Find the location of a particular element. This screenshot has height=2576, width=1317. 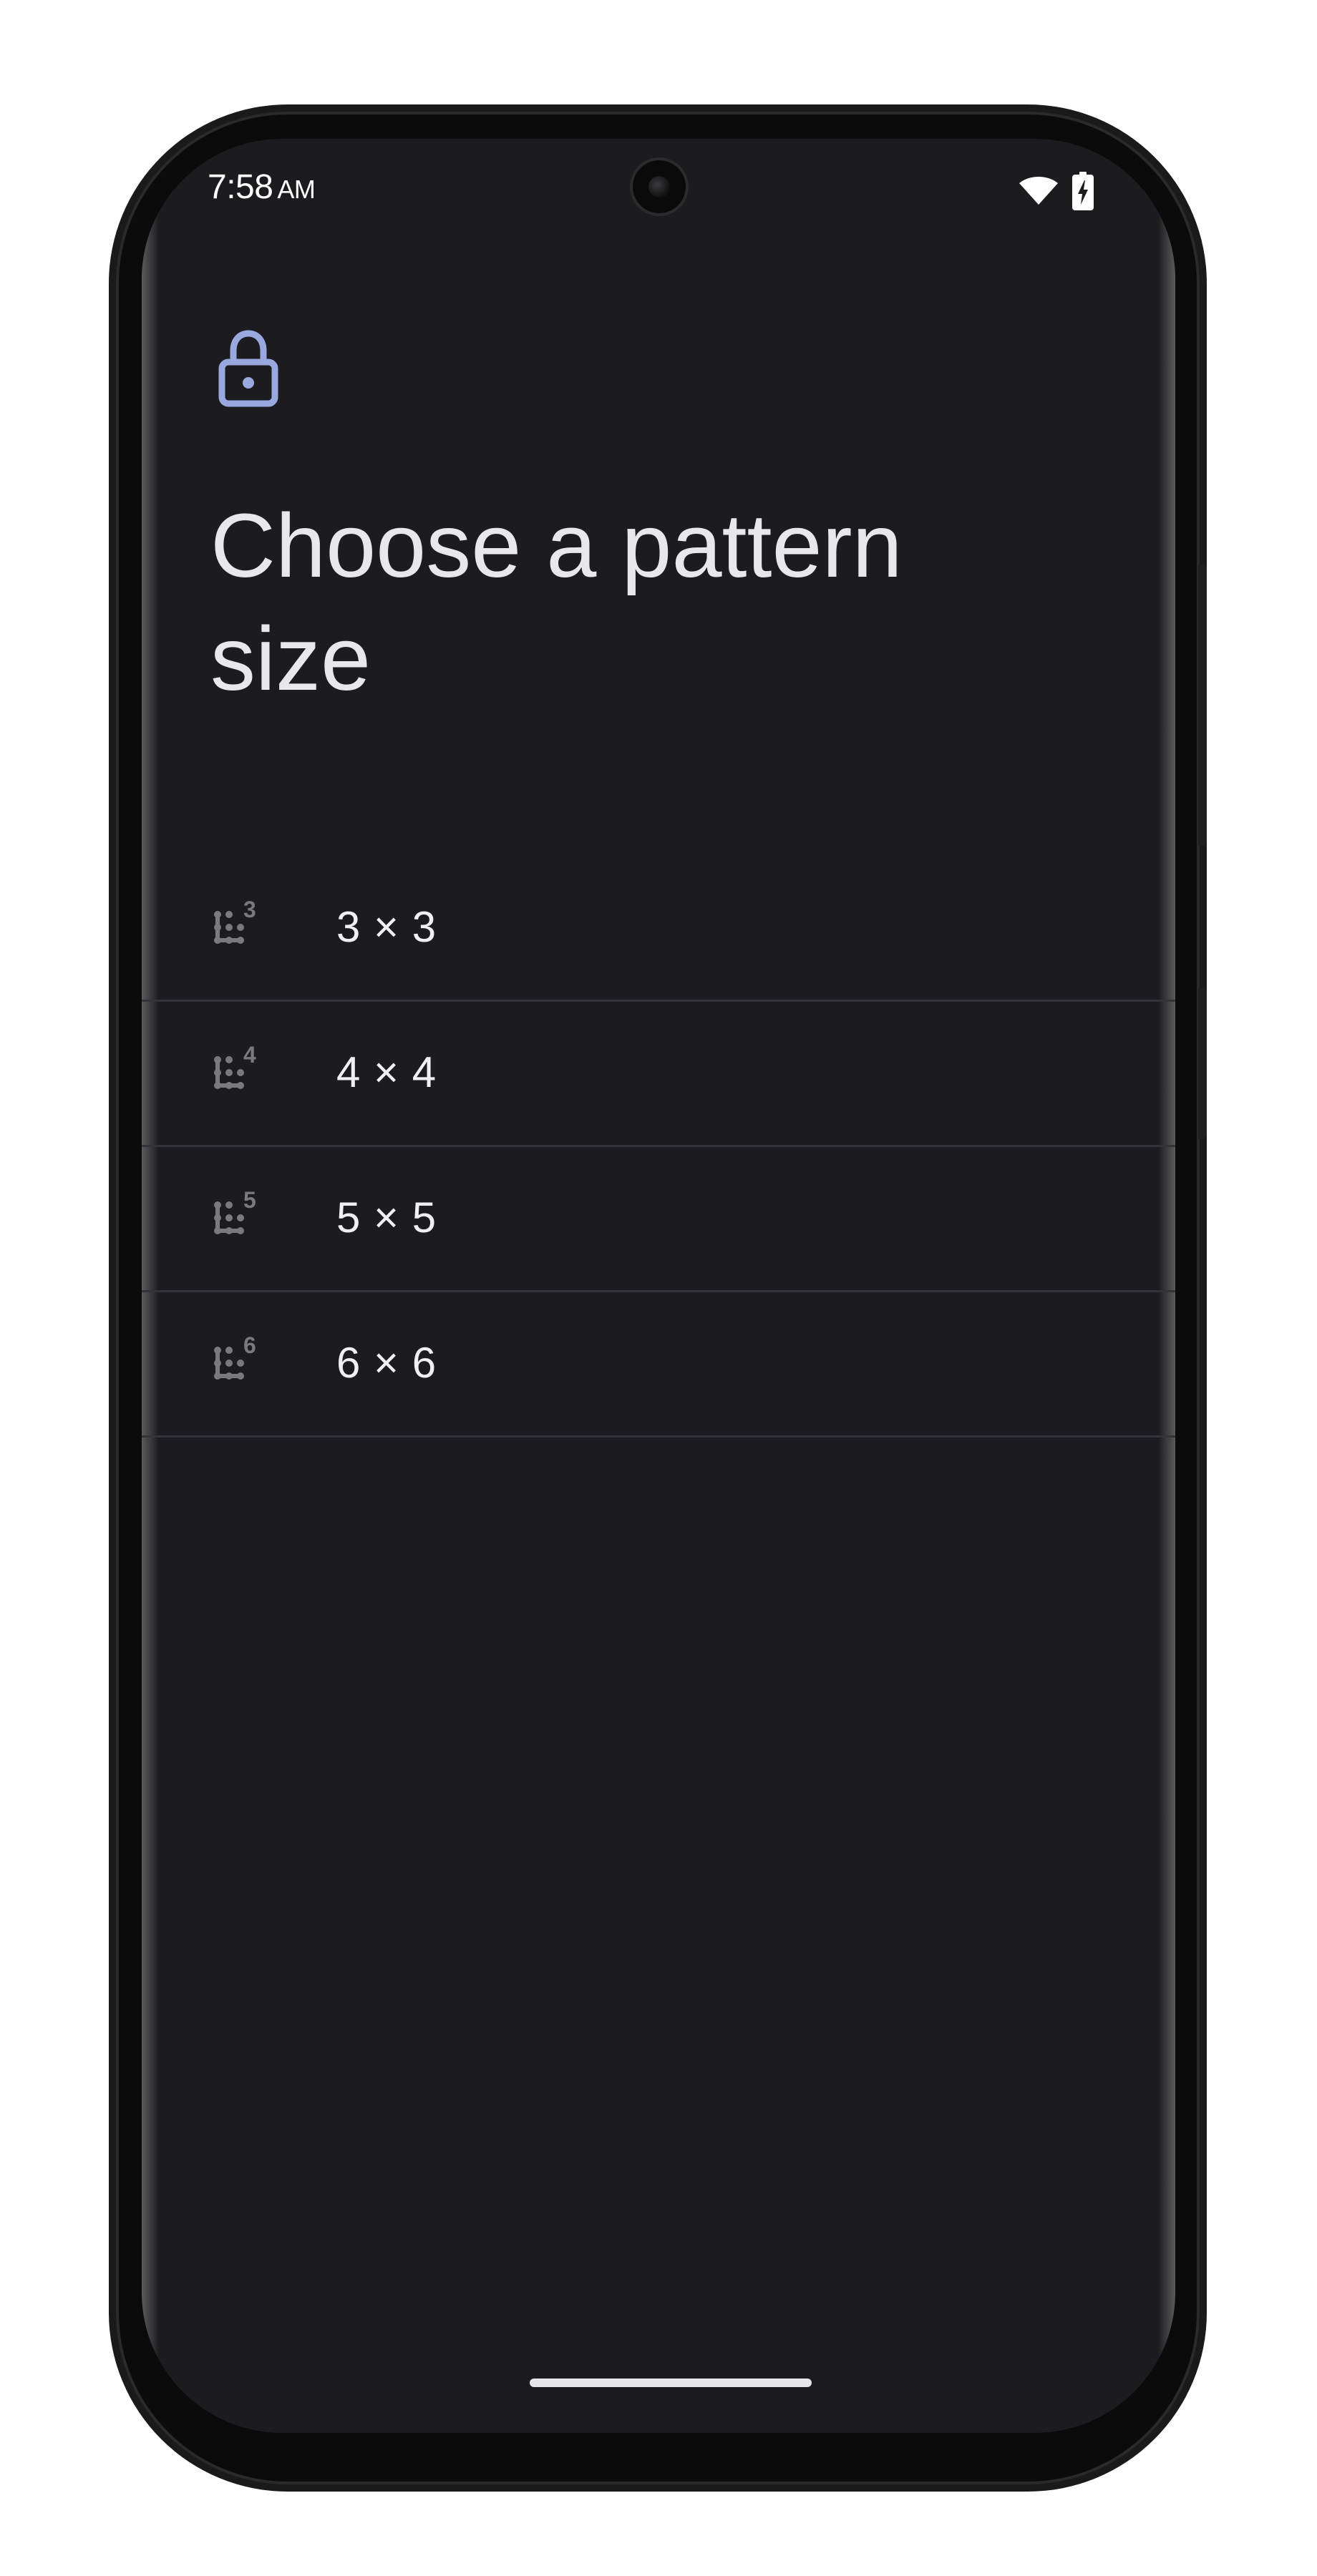

pattern-grid-3-icon: 3 is located at coordinates (235, 920).